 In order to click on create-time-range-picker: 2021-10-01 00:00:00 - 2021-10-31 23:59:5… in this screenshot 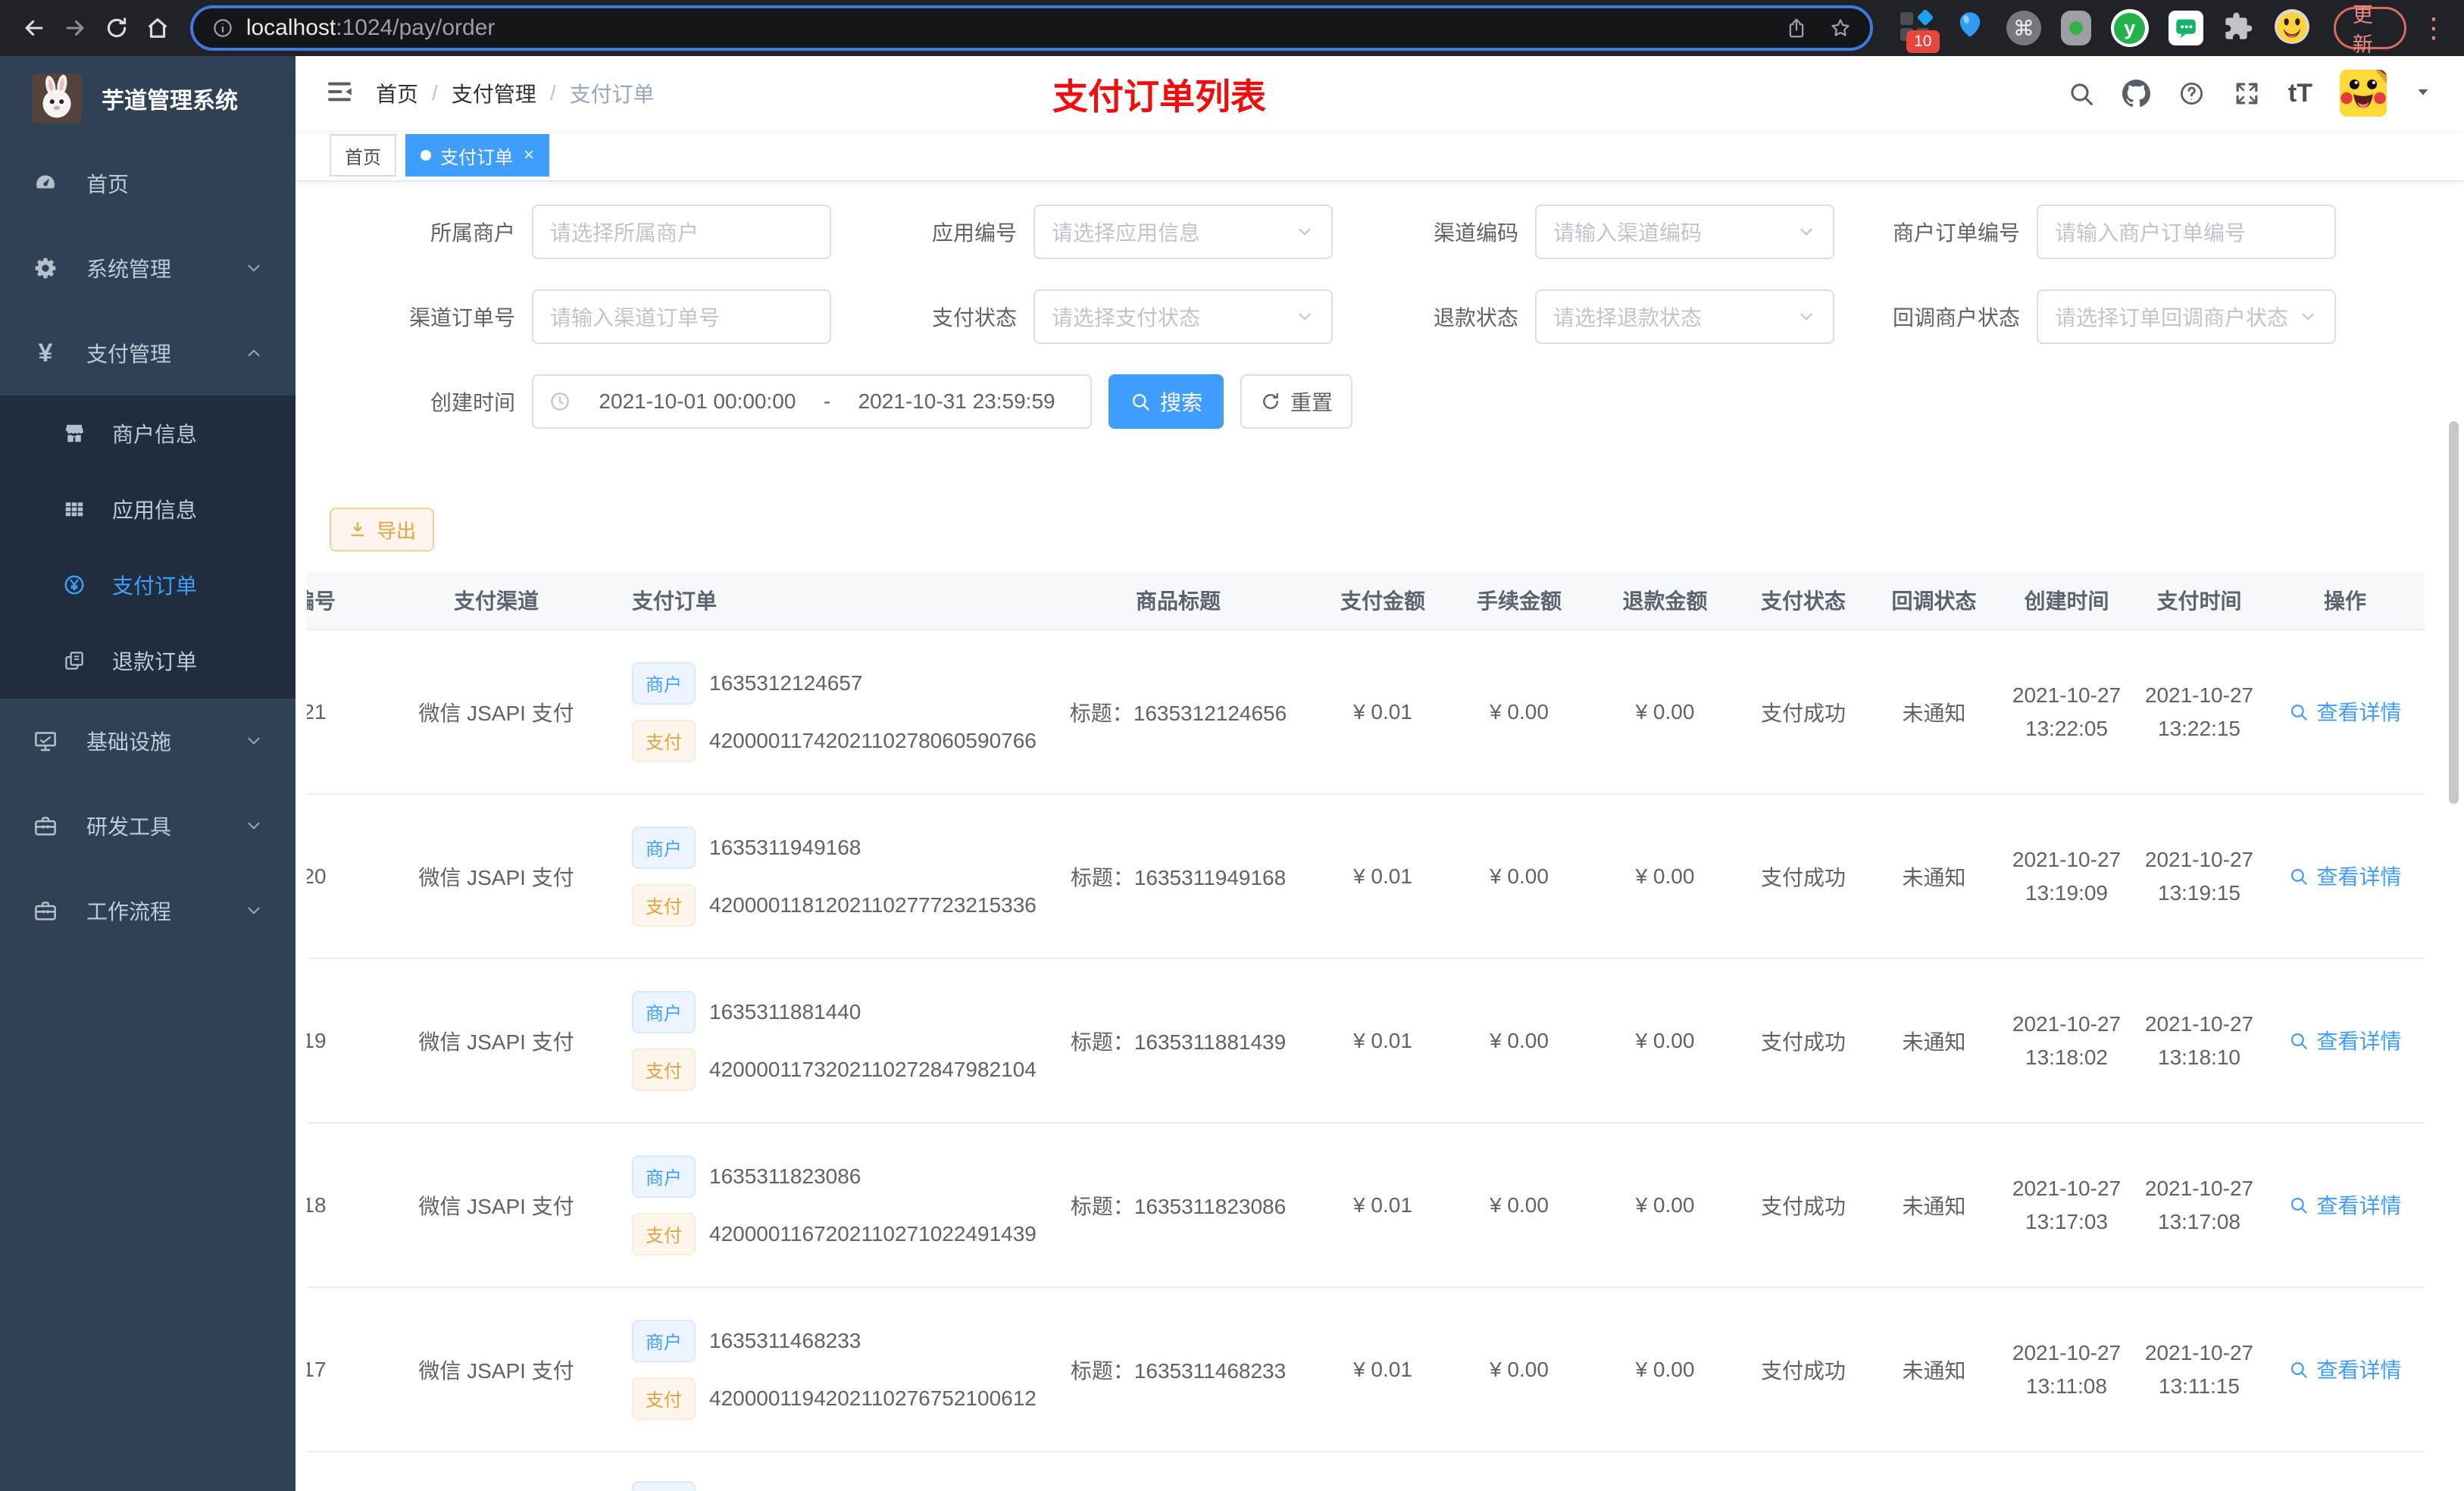, I will do `click(812, 401)`.